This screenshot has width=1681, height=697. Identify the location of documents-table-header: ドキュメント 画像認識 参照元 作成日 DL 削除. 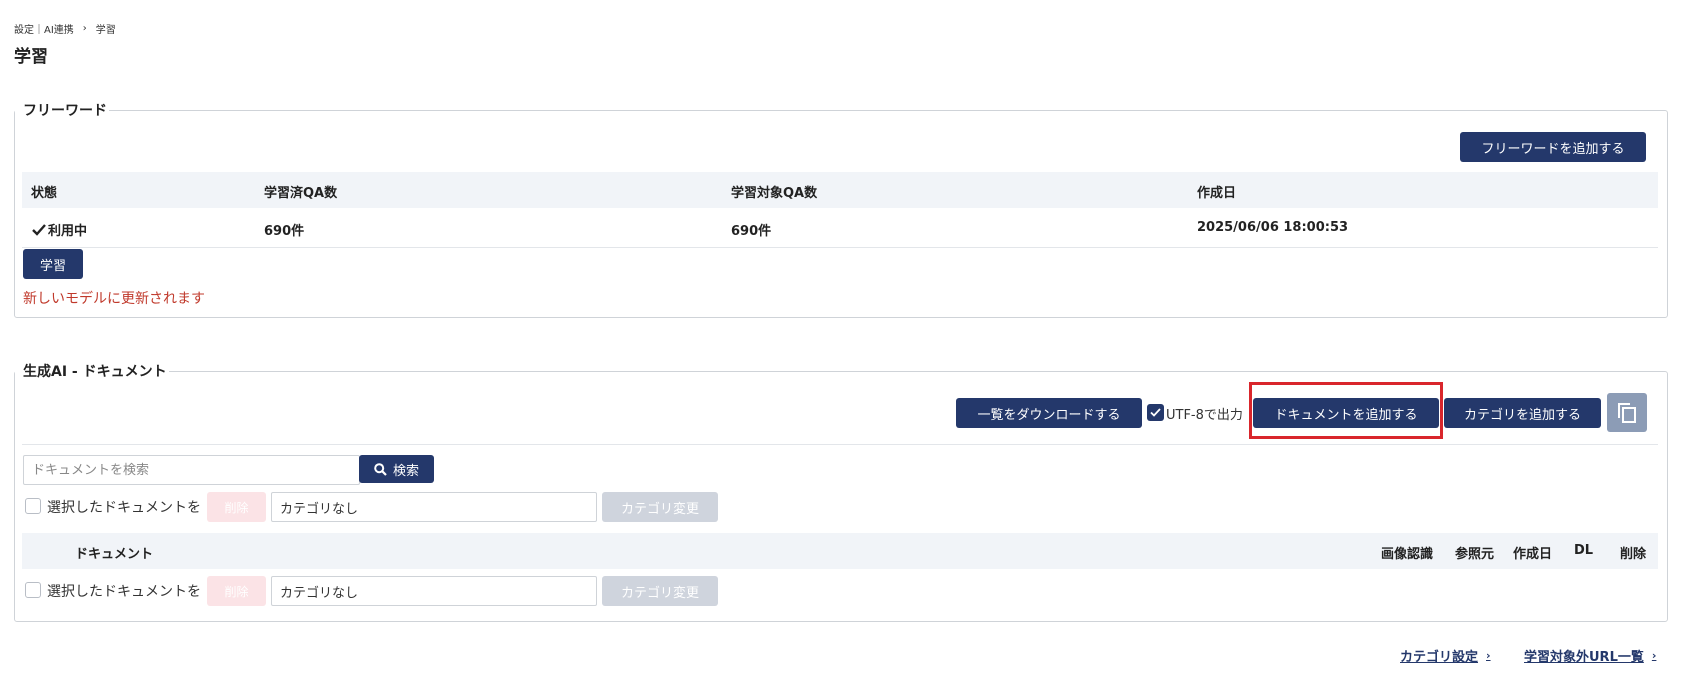
(840, 551).